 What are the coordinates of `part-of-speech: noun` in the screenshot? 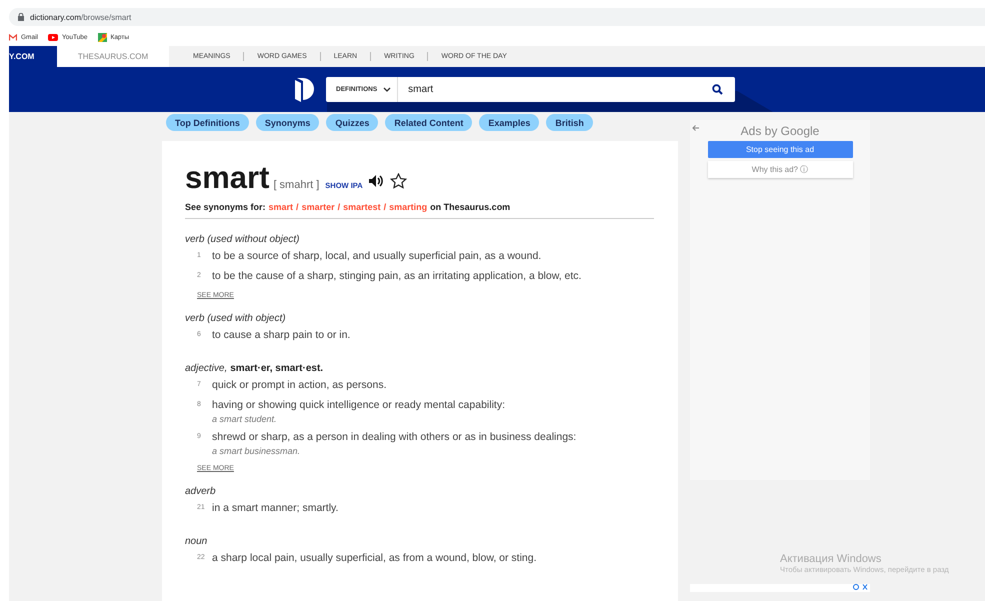 It's located at (196, 541).